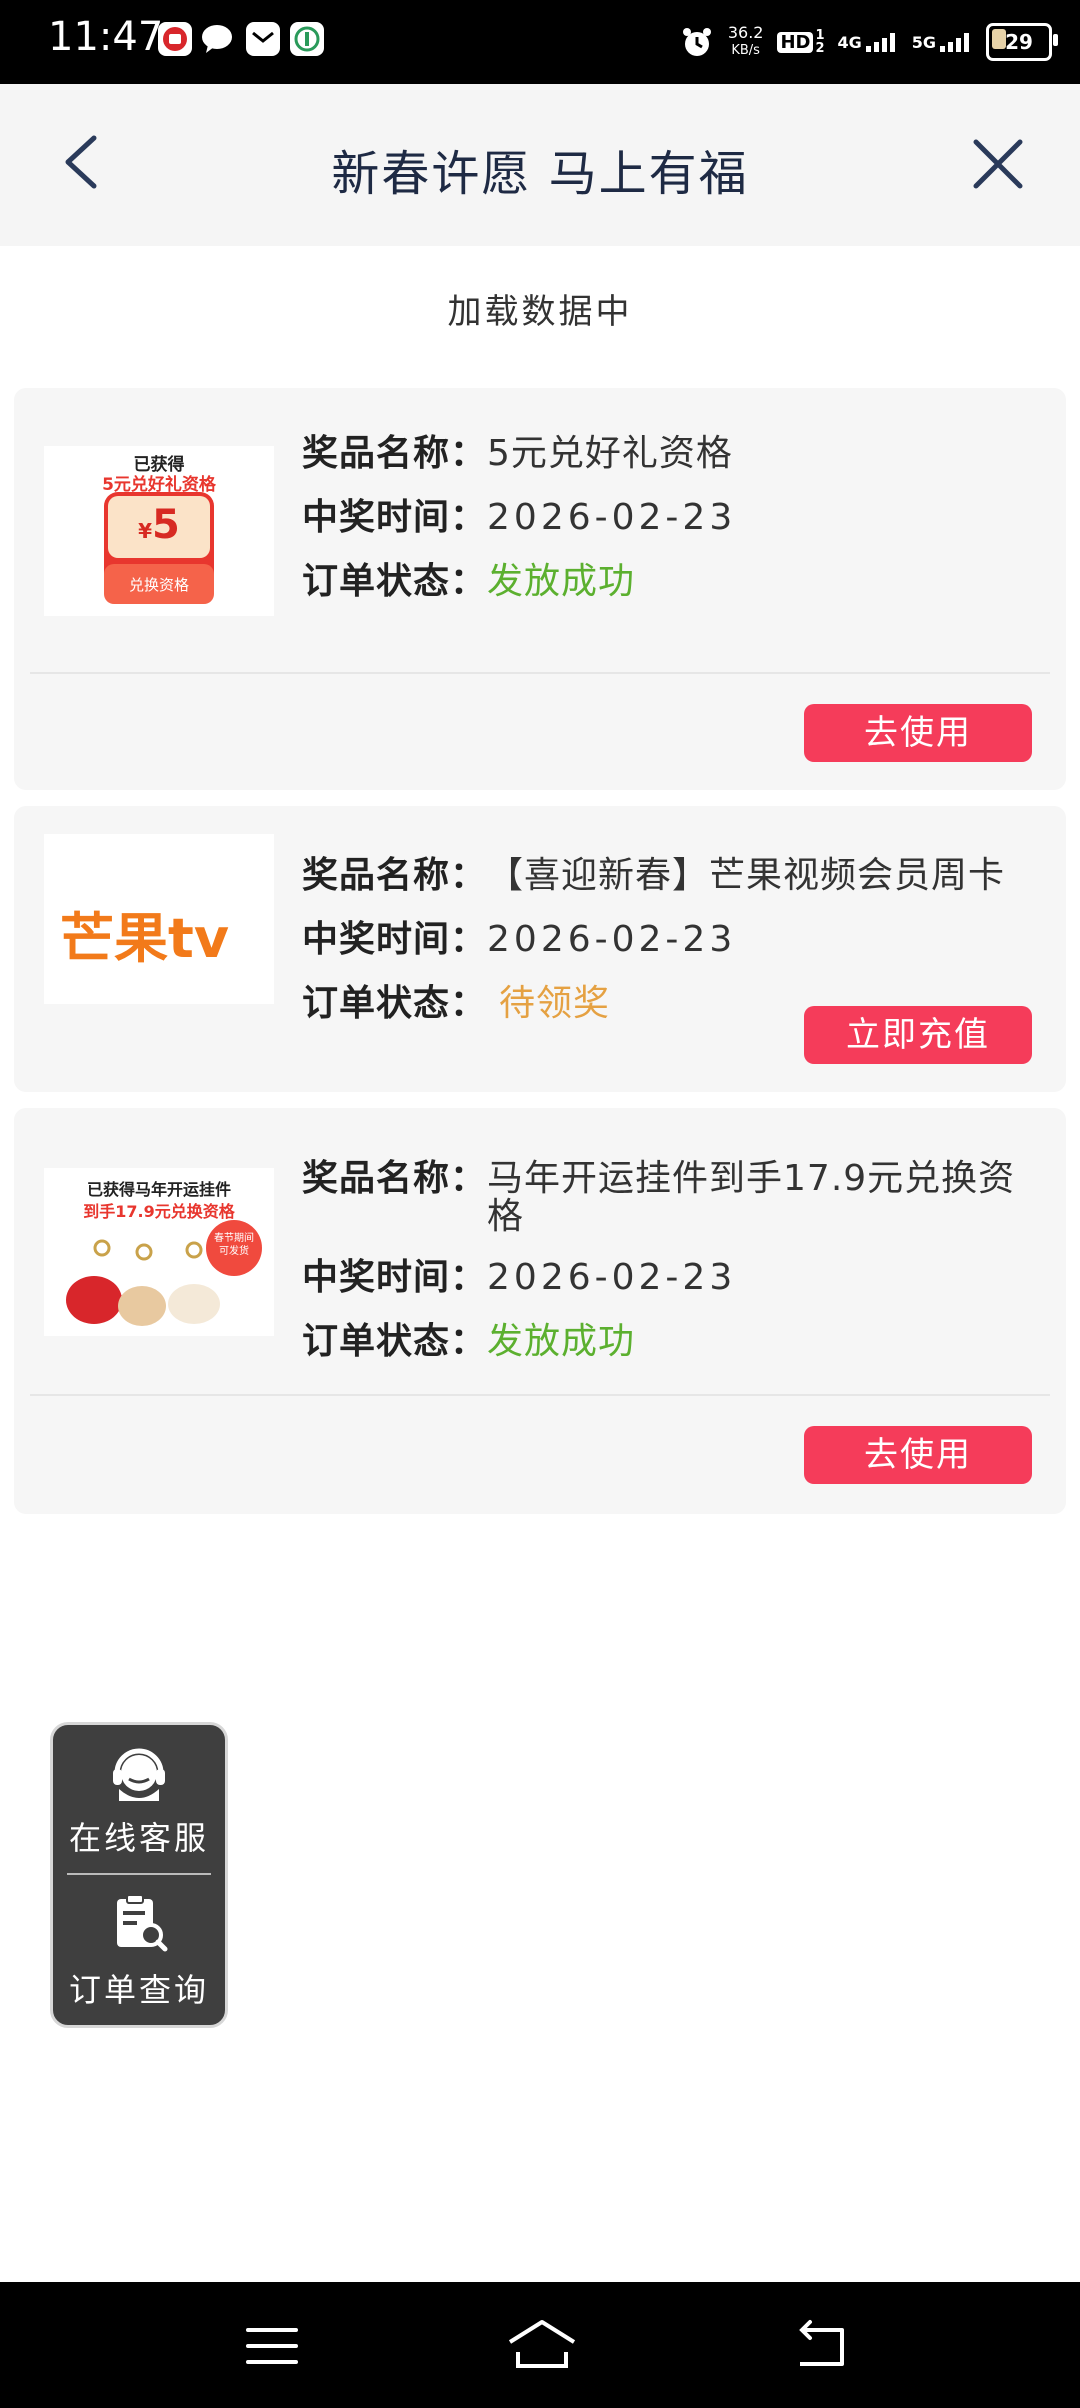 This screenshot has width=1080, height=2408. I want to click on clipboard-search-icon, so click(142, 1923).